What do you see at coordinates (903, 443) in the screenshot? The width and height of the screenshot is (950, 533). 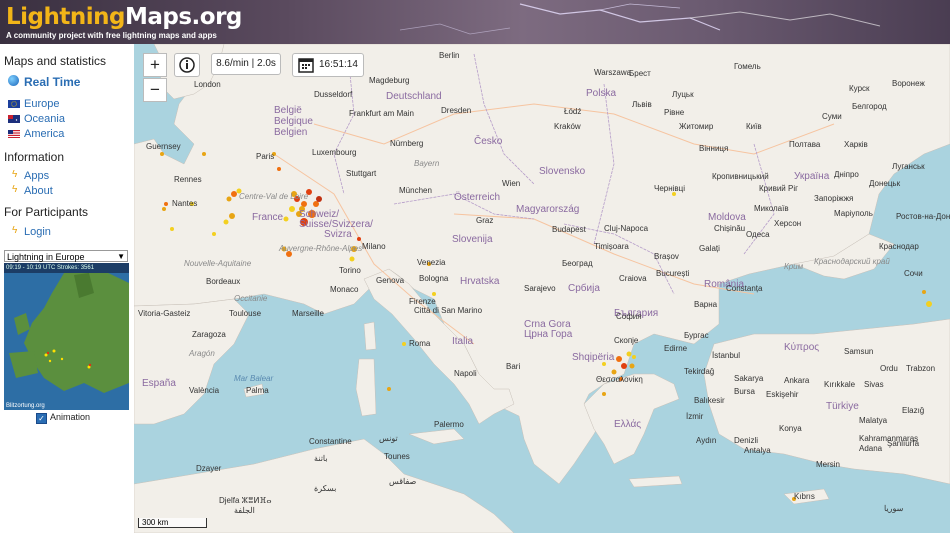 I see `map-label-city: Şanlıurfa` at bounding box center [903, 443].